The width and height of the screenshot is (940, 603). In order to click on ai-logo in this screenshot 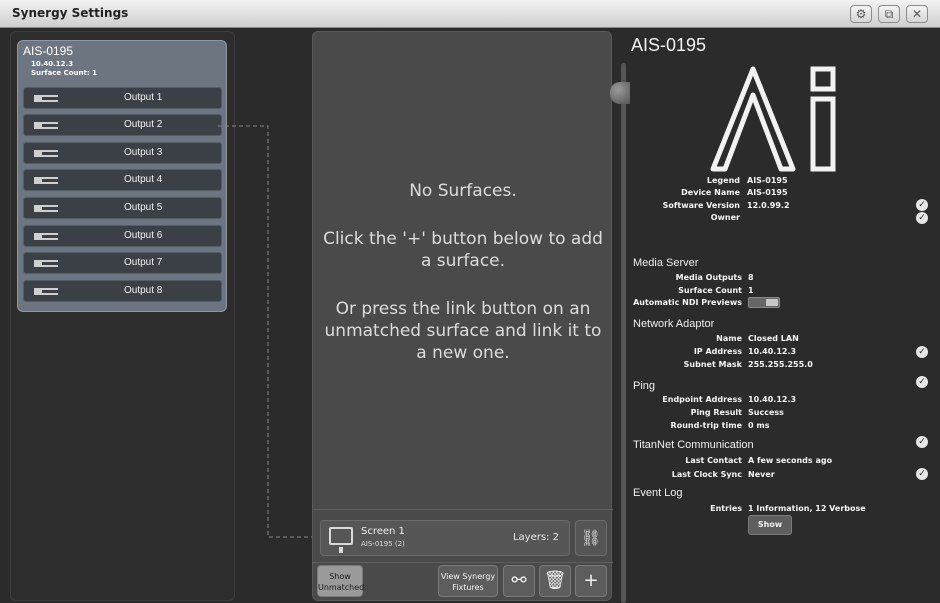, I will do `click(773, 119)`.